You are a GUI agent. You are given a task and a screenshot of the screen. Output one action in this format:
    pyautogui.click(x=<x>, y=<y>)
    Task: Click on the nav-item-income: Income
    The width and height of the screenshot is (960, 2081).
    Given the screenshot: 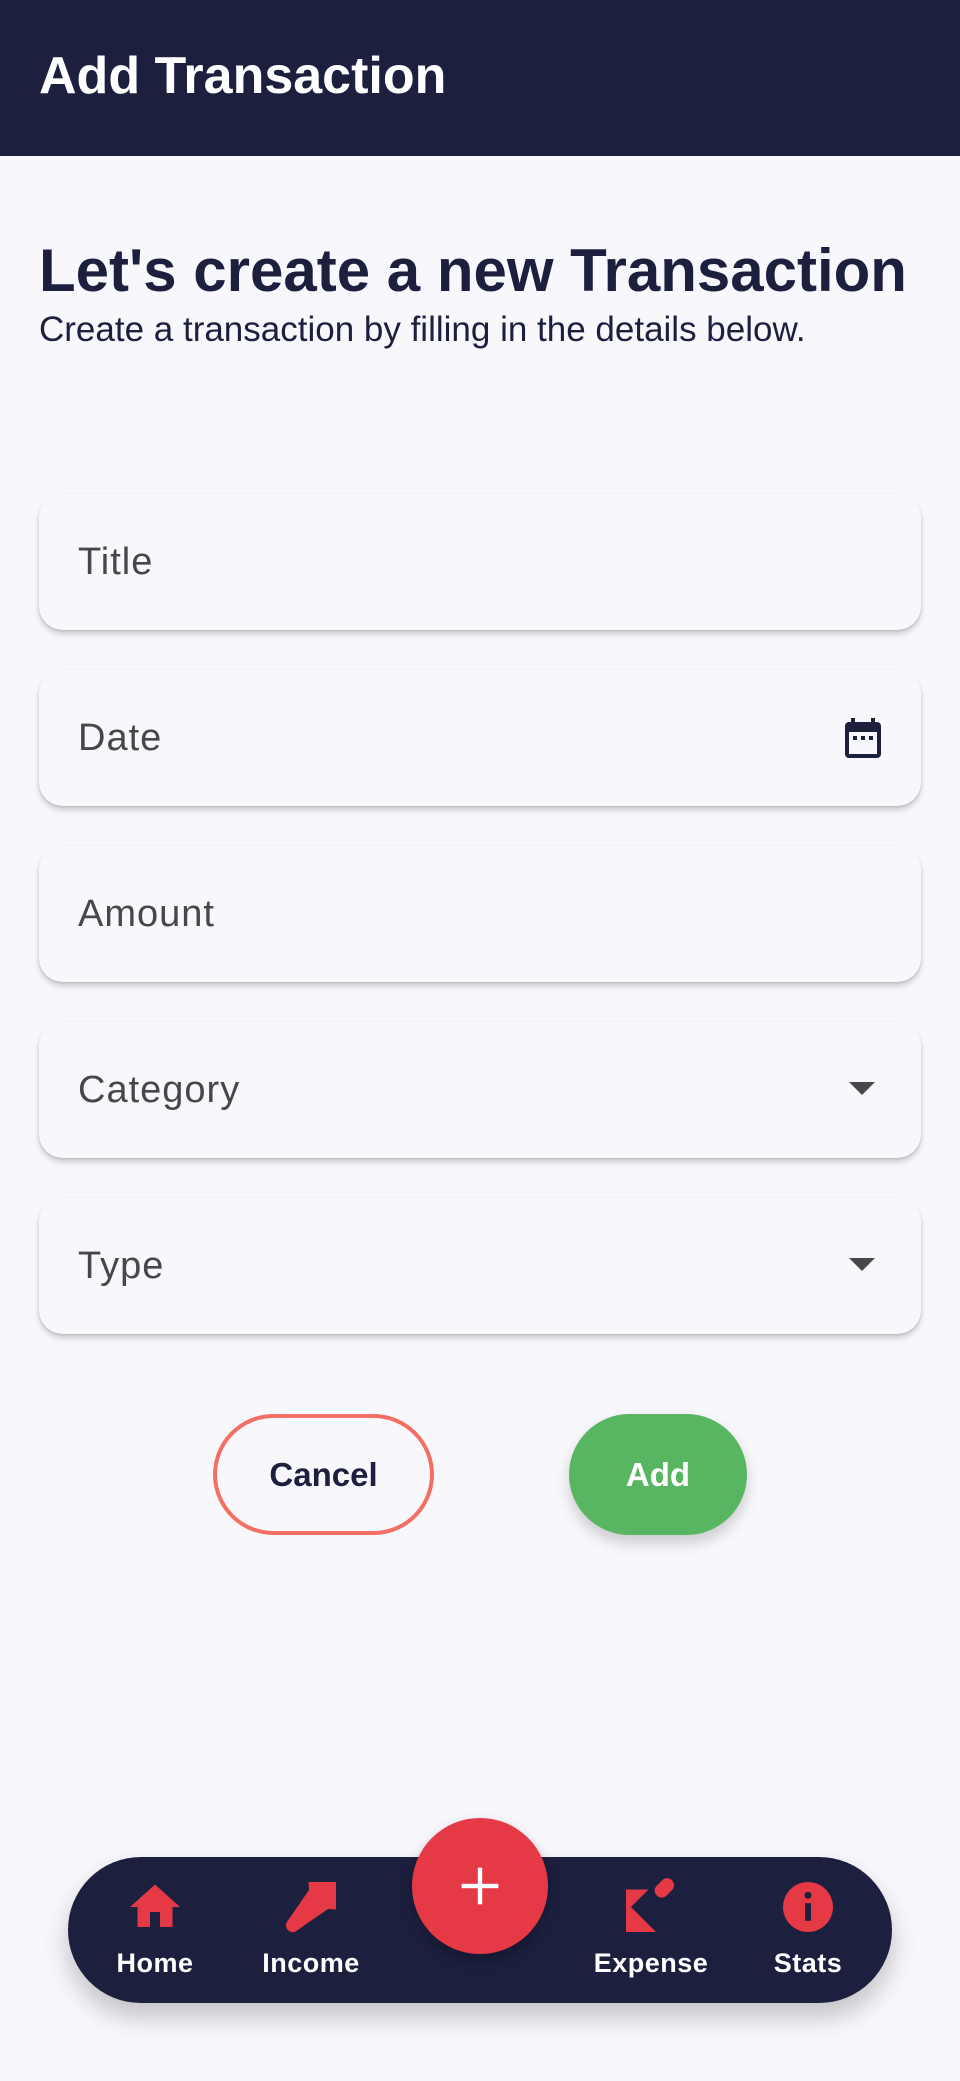 What is the action you would take?
    pyautogui.click(x=311, y=1932)
    